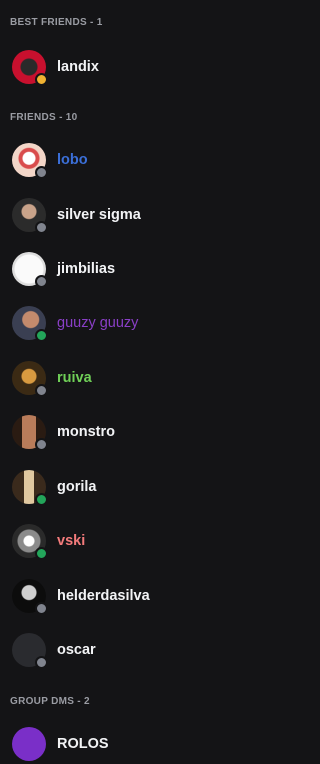  Describe the element at coordinates (44, 117) in the screenshot. I see `section-header-friends: FRIENDS - 10` at that location.